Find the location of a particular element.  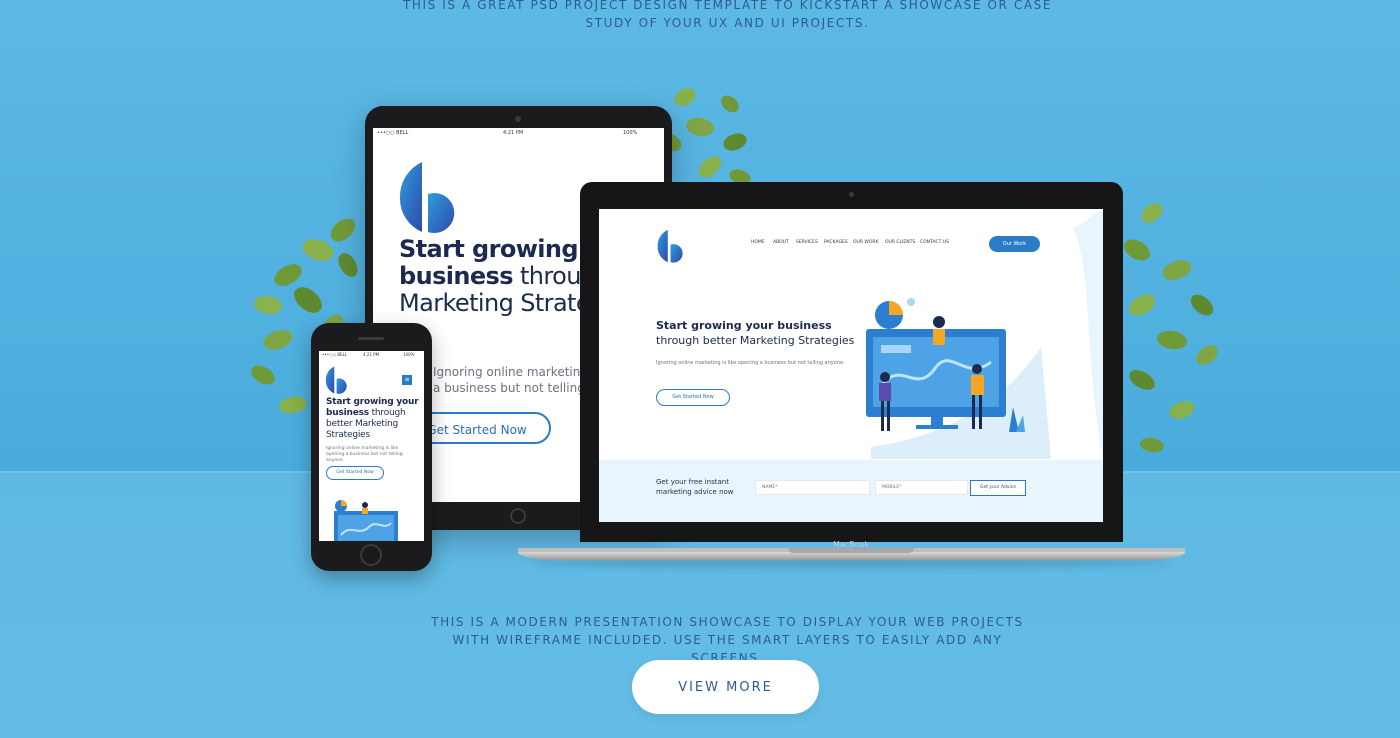

laptop-hero-heading-light: through better Marketing Strategies is located at coordinates (755, 340).